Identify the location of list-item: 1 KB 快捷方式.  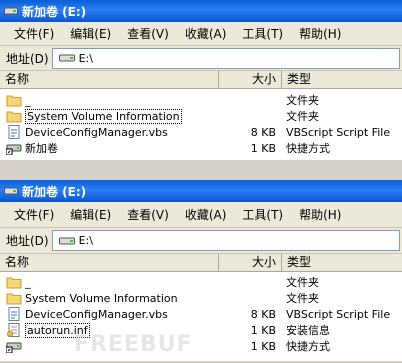
(201, 346).